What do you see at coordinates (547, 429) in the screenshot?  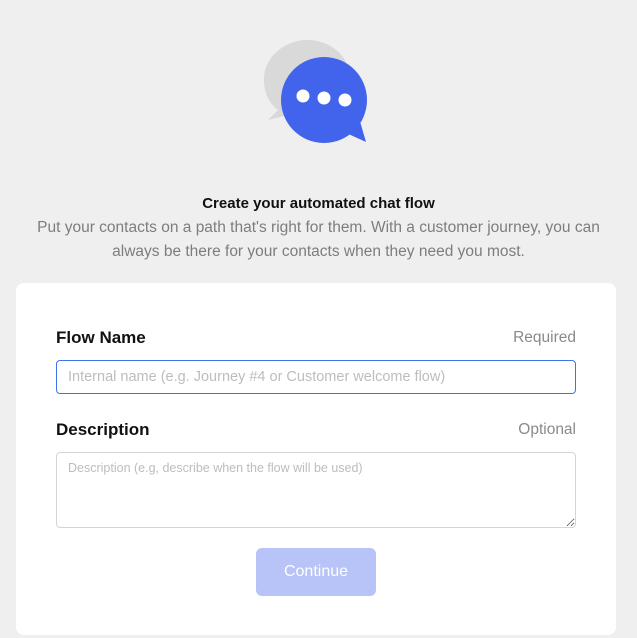 I see `description-optional-hint: Optional` at bounding box center [547, 429].